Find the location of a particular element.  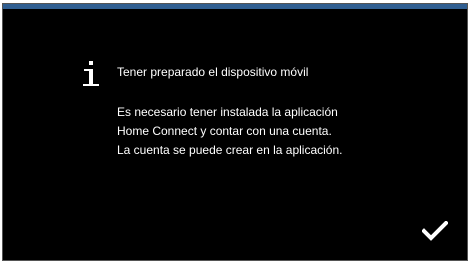

message-line: Home Connect y contar con una cuenta. is located at coordinates (224, 131).